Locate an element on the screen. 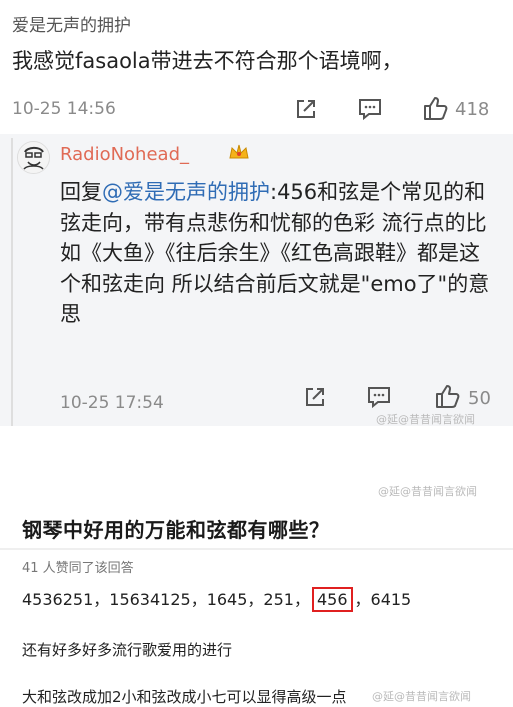  reply-username: RadioNohead_ is located at coordinates (124, 154).